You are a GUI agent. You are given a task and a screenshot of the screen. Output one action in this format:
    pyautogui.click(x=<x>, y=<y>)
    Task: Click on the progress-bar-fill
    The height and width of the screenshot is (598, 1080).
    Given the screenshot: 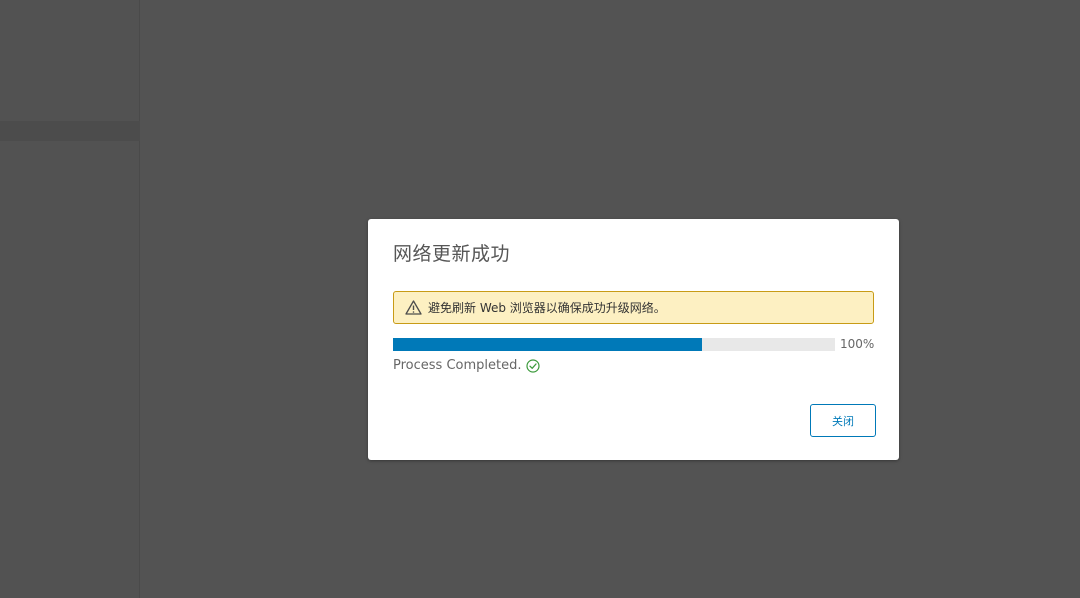 What is the action you would take?
    pyautogui.click(x=548, y=344)
    